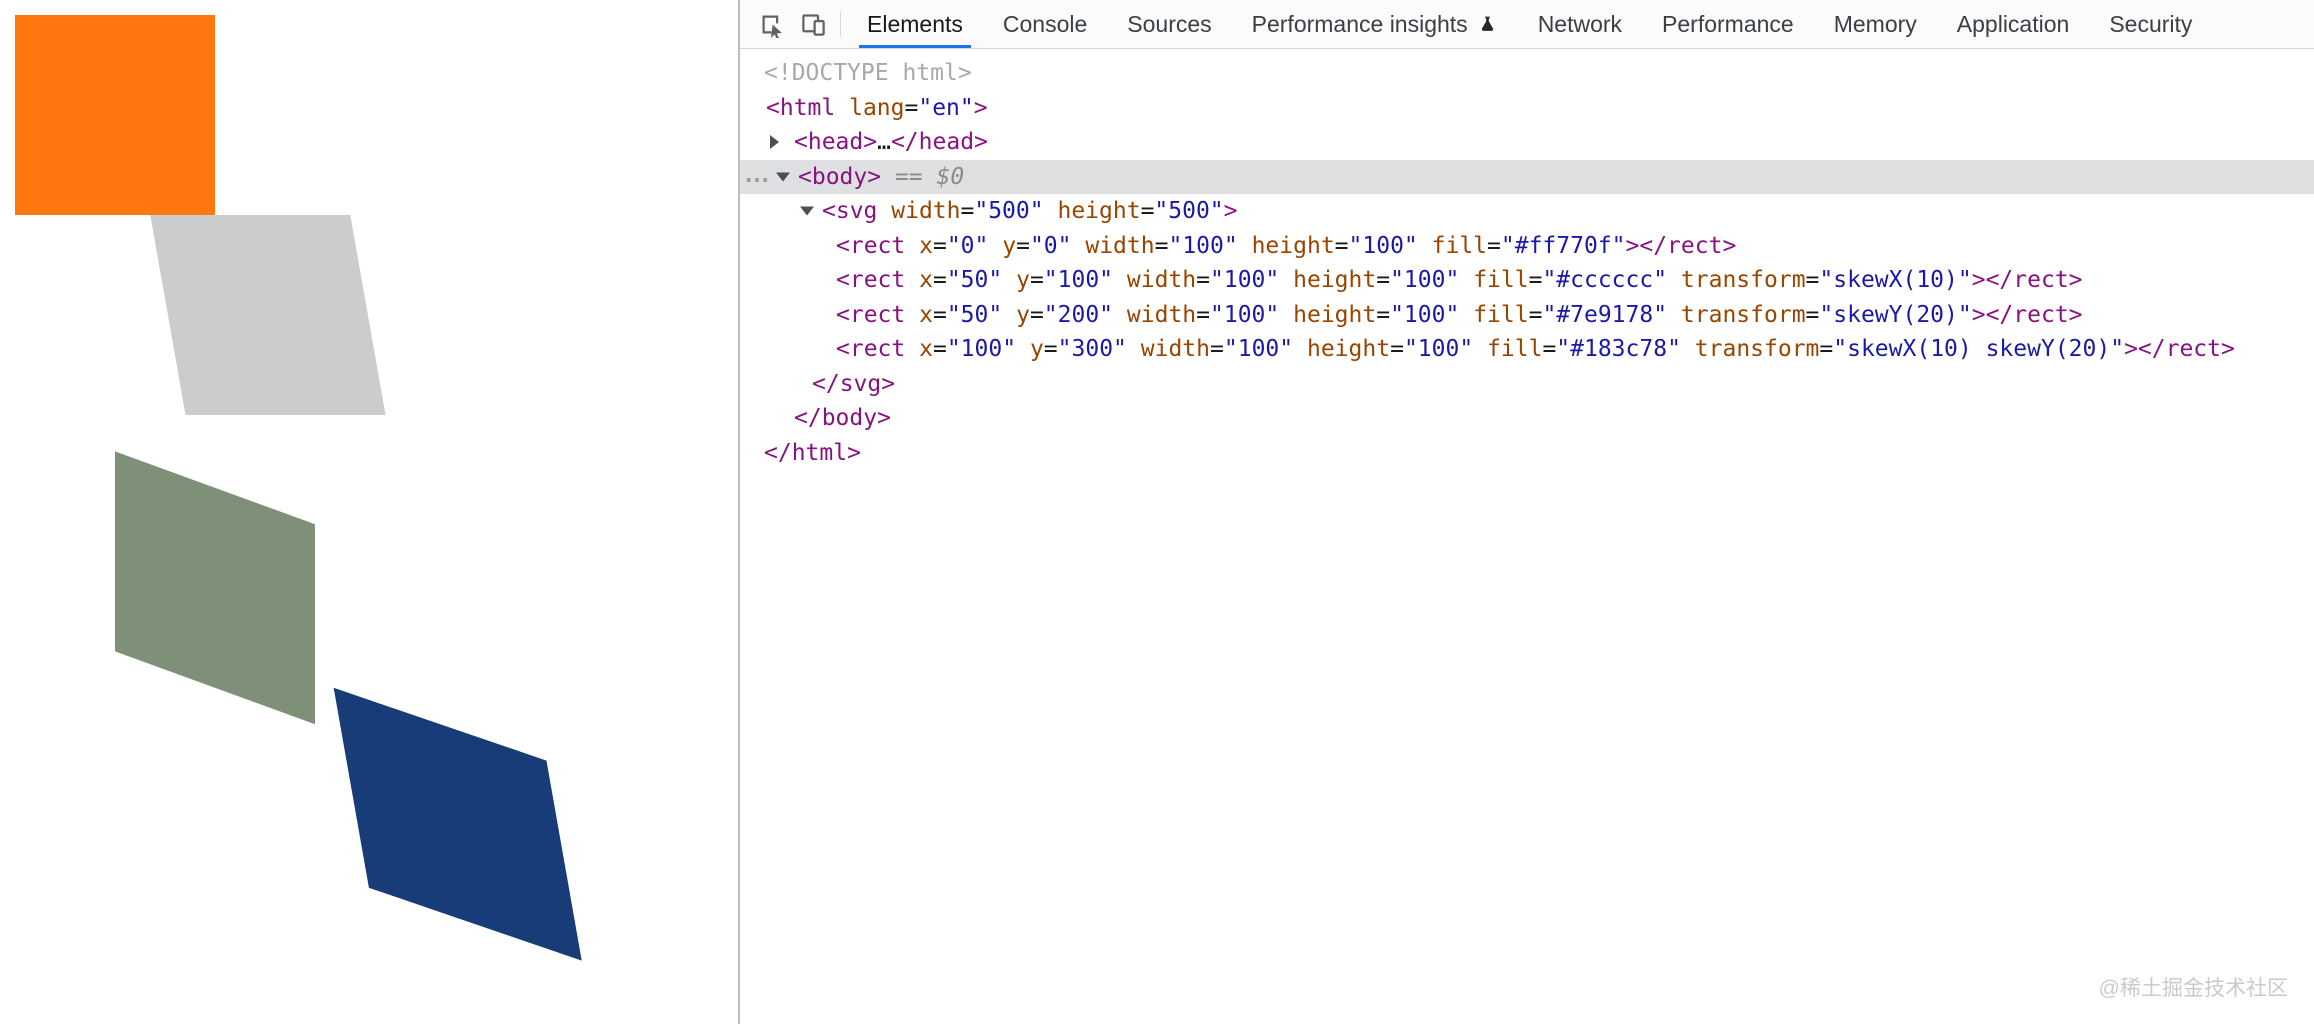 Image resolution: width=2314 pixels, height=1024 pixels. I want to click on flask-icon, so click(1487, 24).